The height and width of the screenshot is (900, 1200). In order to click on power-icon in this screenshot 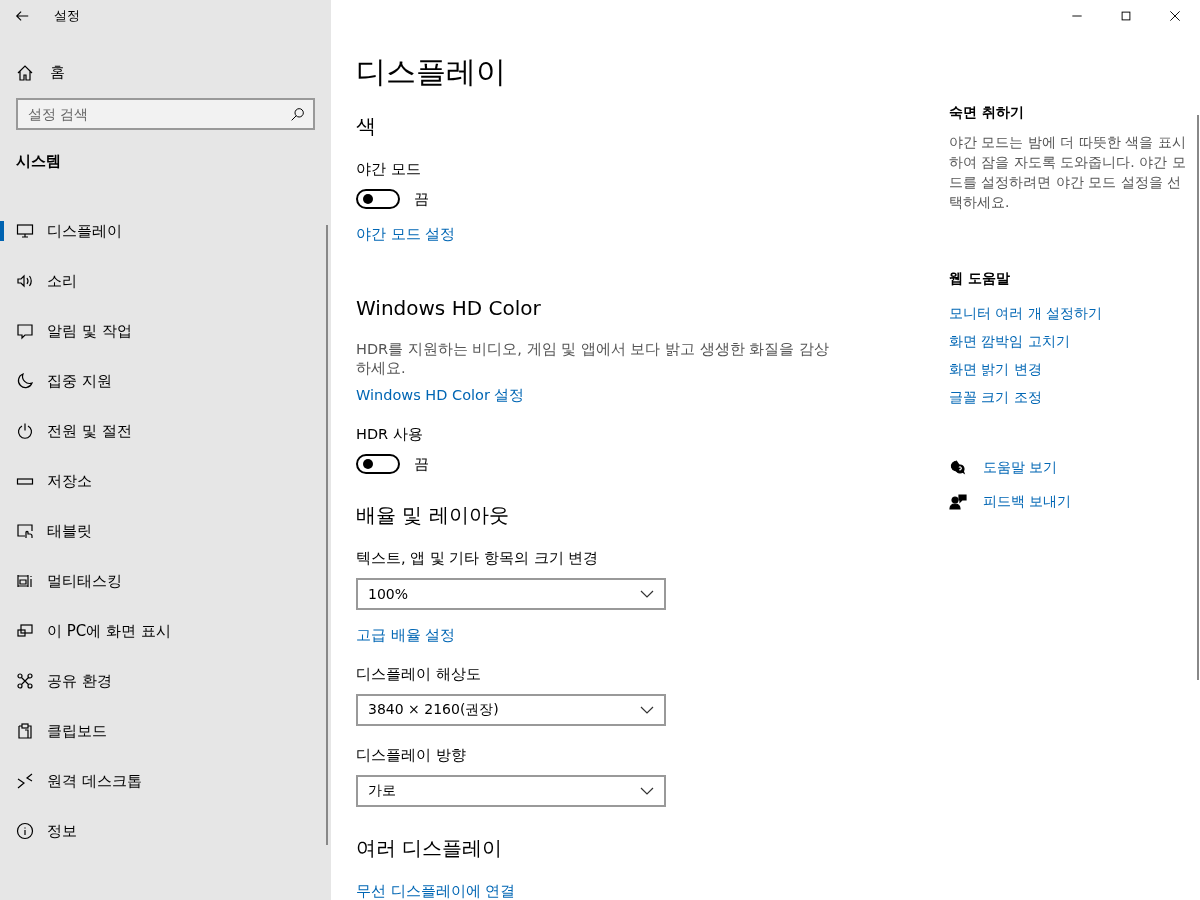, I will do `click(25, 431)`.